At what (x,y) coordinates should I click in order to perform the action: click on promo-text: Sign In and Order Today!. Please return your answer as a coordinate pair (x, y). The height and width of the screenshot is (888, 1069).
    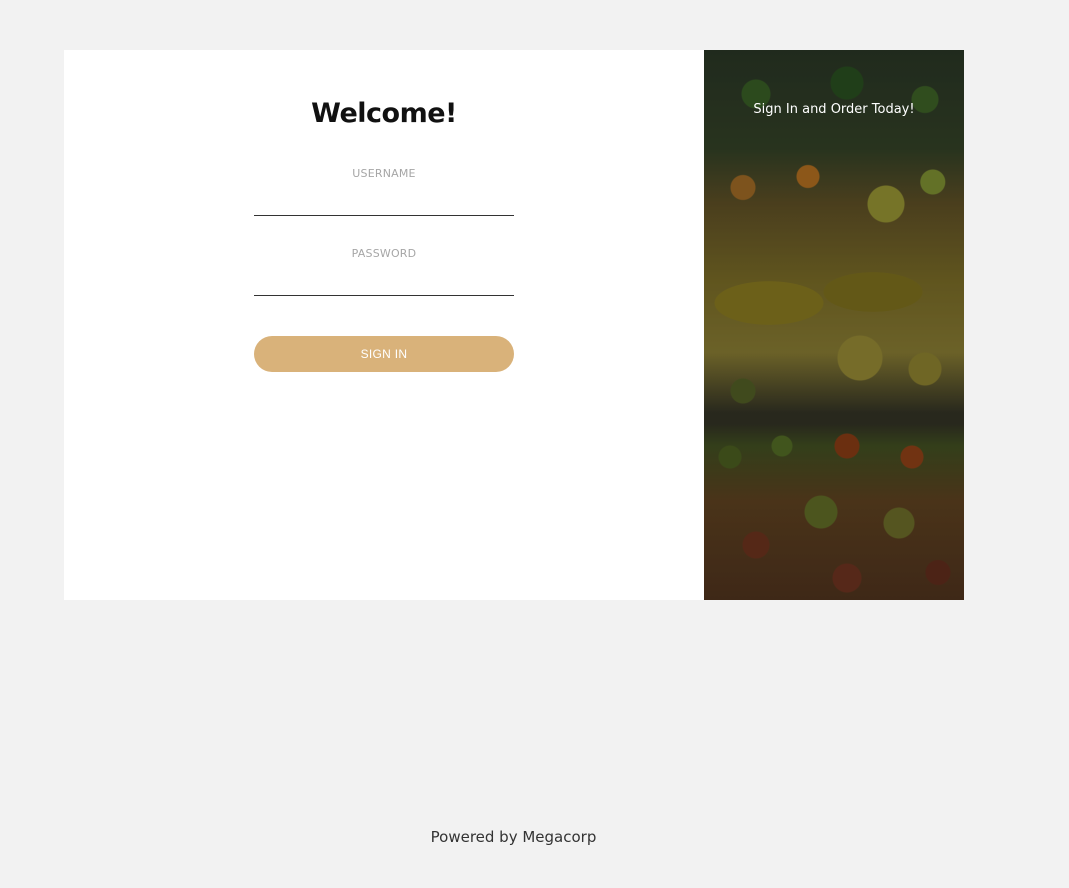
    Looking at the image, I should click on (834, 109).